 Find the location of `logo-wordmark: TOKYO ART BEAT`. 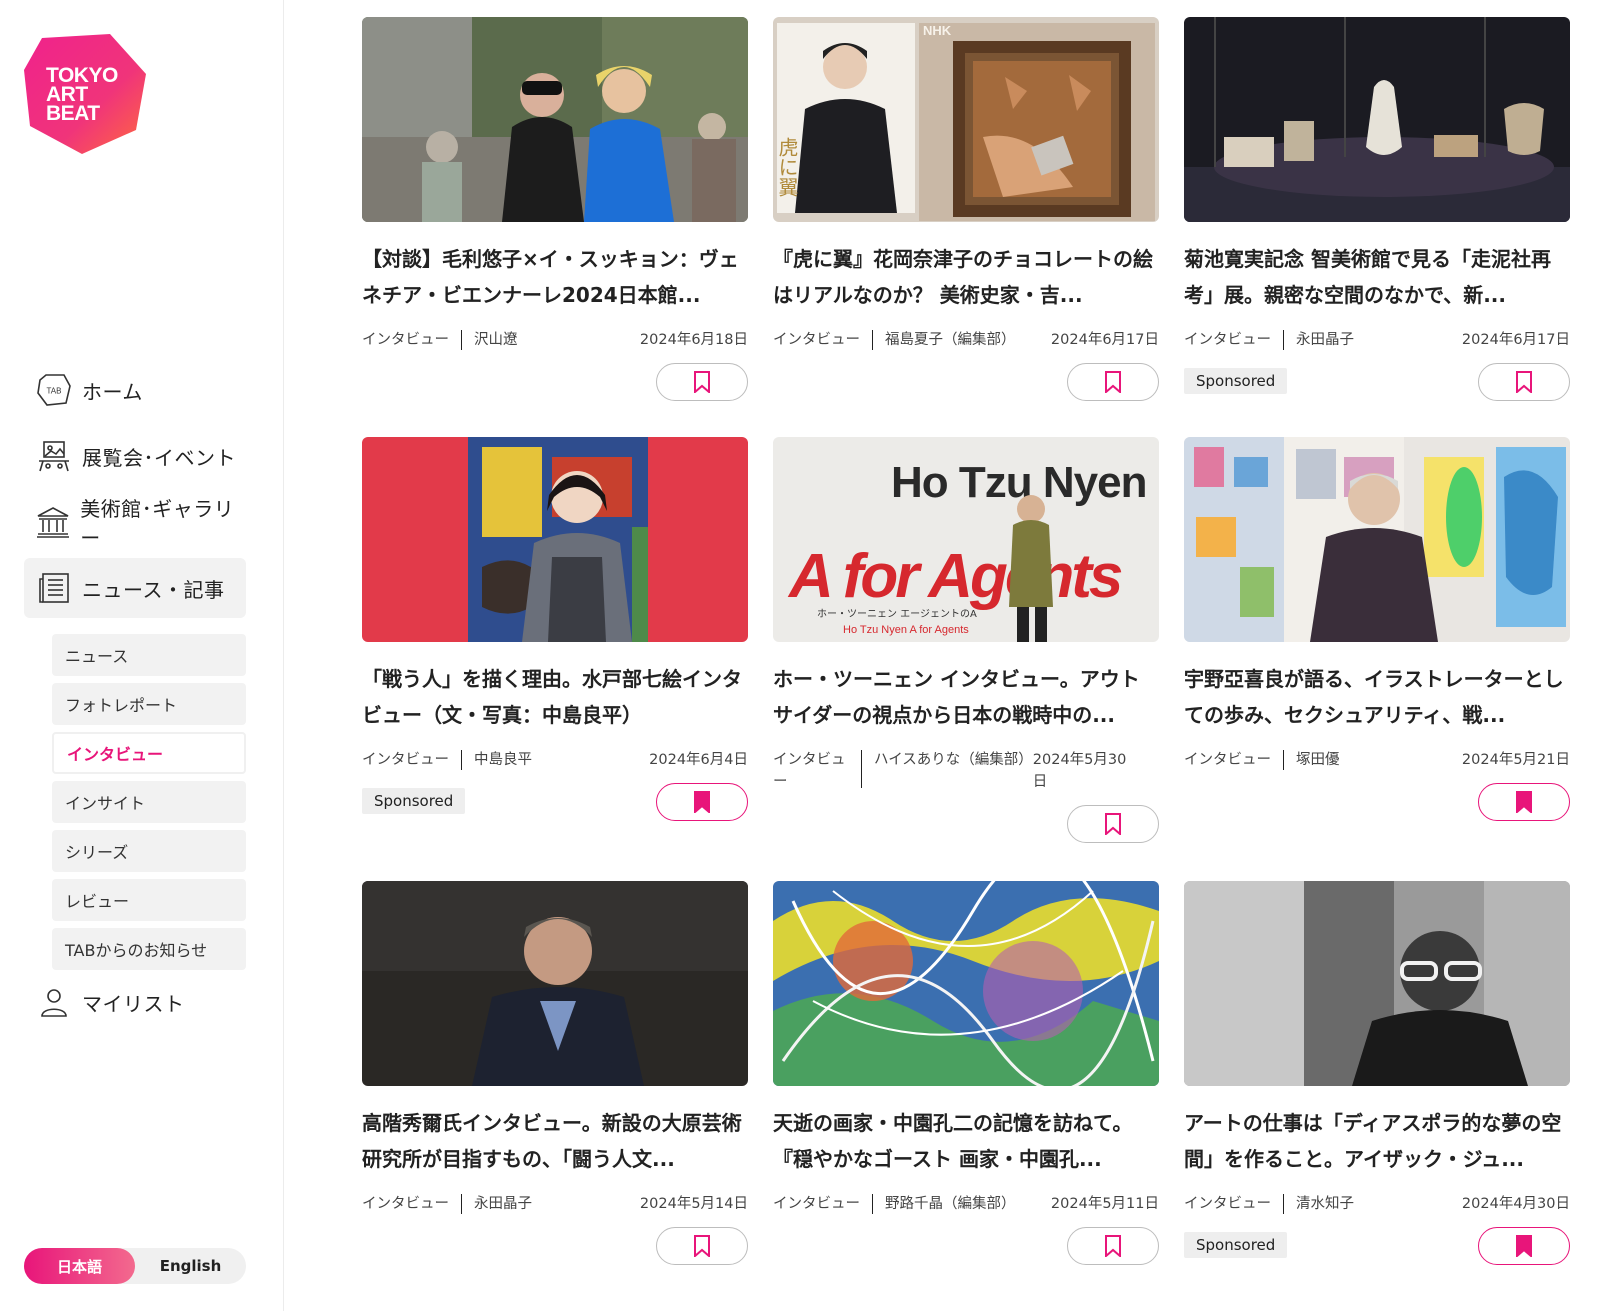

logo-wordmark: TOKYO ART BEAT is located at coordinates (82, 94).